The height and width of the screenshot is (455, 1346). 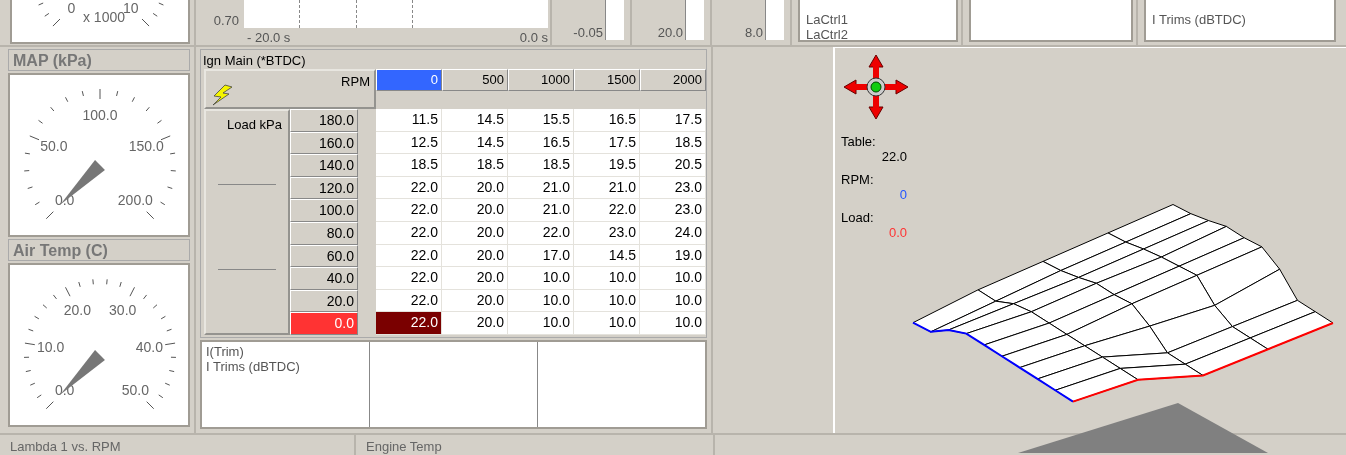 I want to click on info-value: 0, so click(x=902, y=194).